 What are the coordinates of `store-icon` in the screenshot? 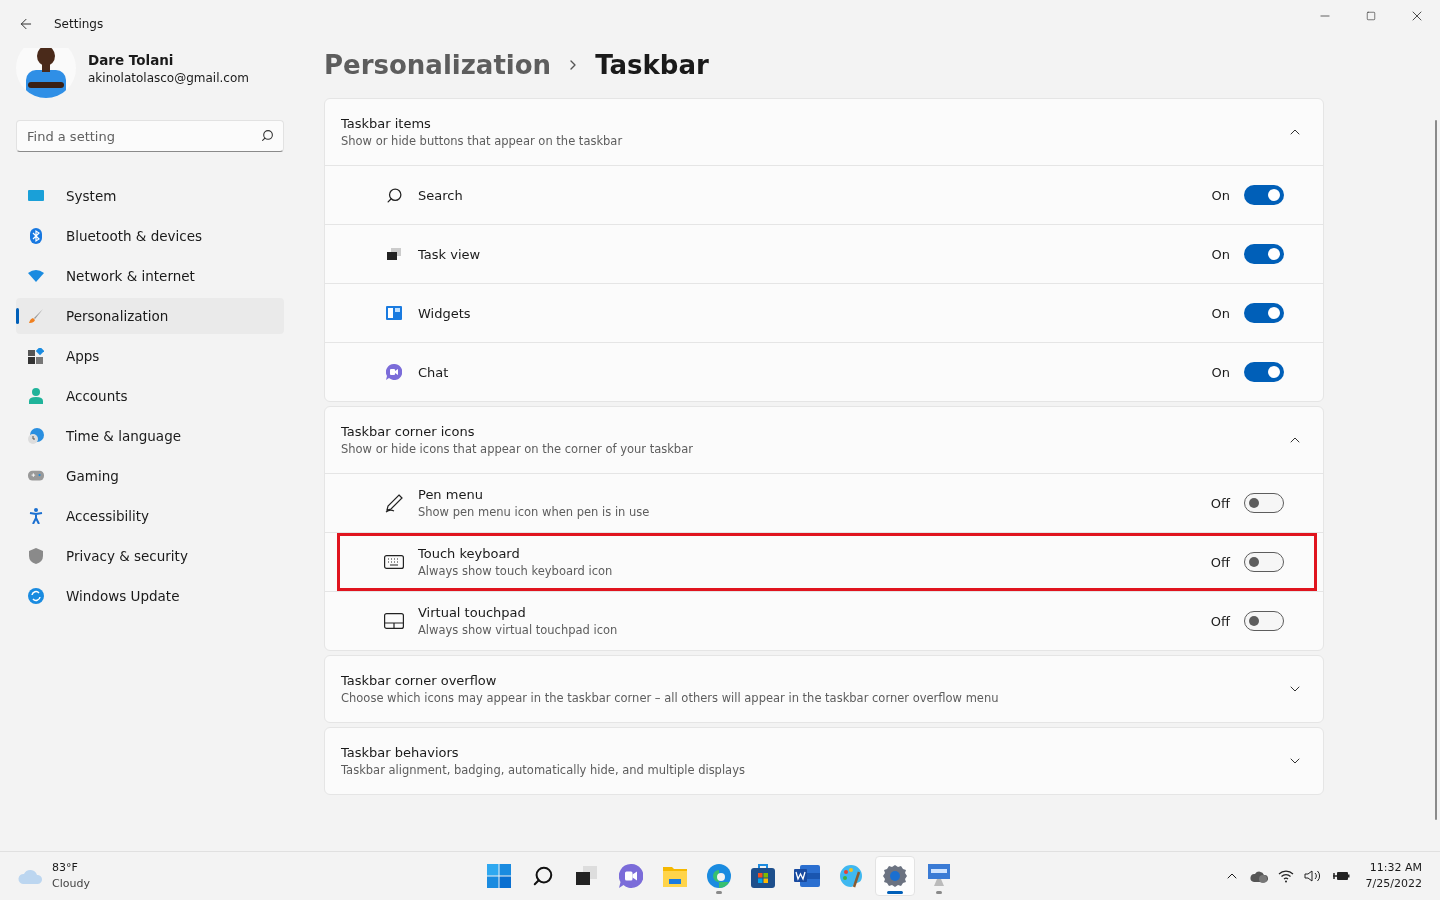 It's located at (763, 876).